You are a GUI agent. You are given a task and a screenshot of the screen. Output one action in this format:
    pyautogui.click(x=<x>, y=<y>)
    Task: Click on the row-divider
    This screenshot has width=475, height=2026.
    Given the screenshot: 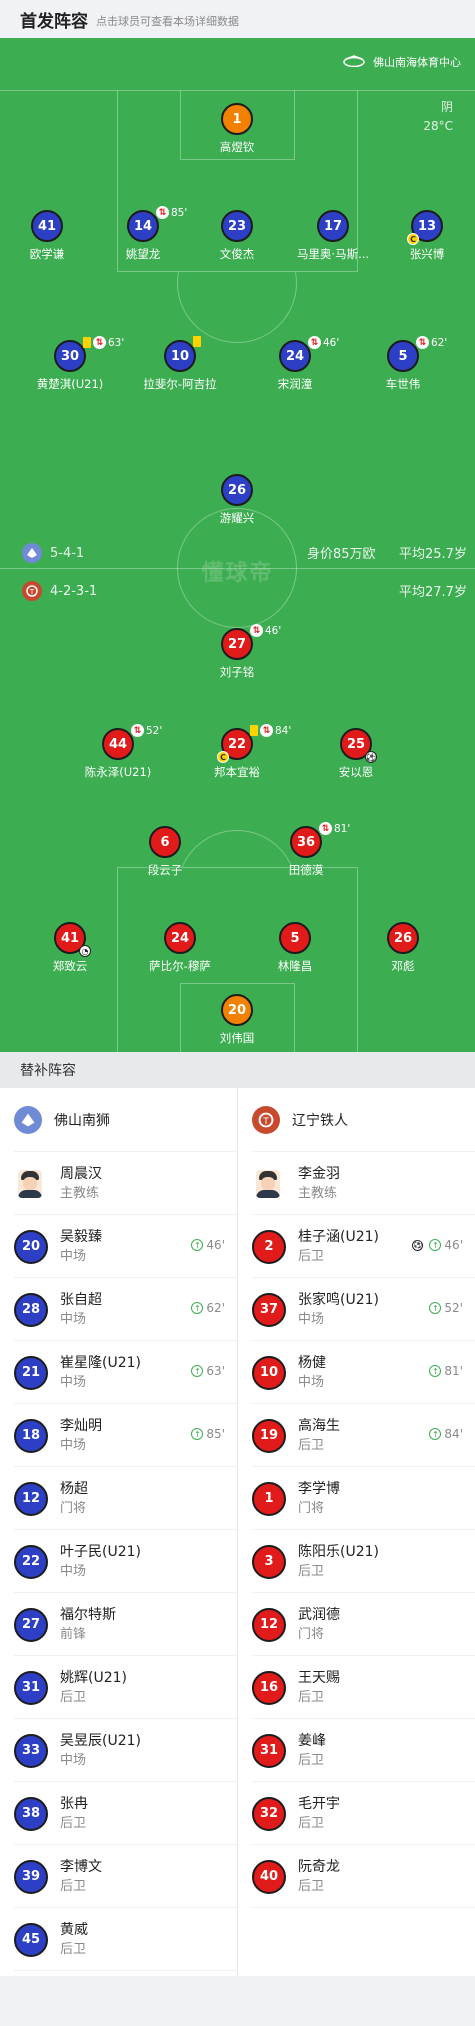 What is the action you would take?
    pyautogui.click(x=125, y=1970)
    